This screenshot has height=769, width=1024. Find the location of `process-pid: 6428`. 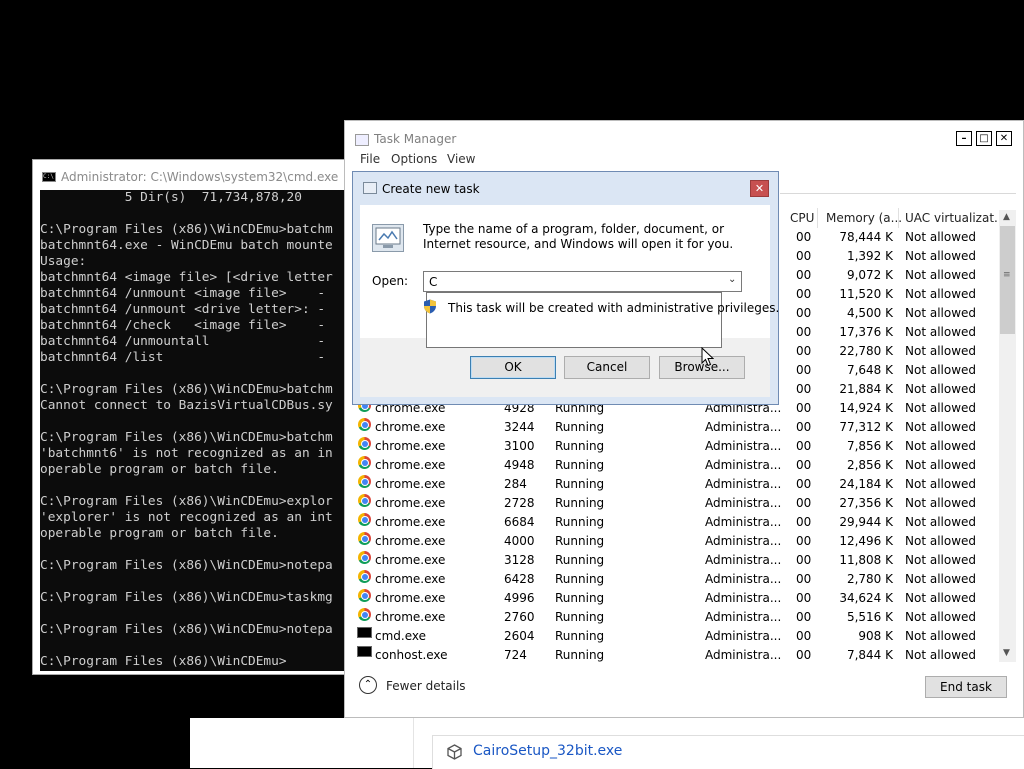

process-pid: 6428 is located at coordinates (519, 579).